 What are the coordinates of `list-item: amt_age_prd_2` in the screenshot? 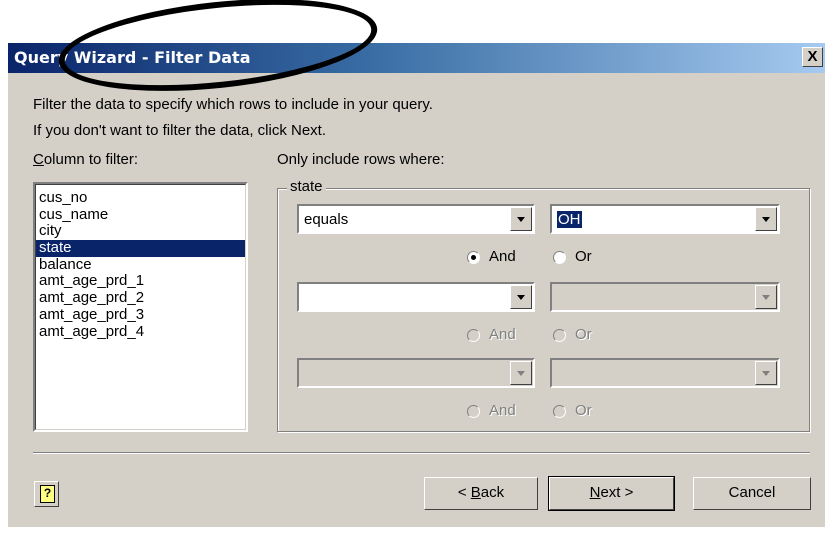 It's located at (140, 298).